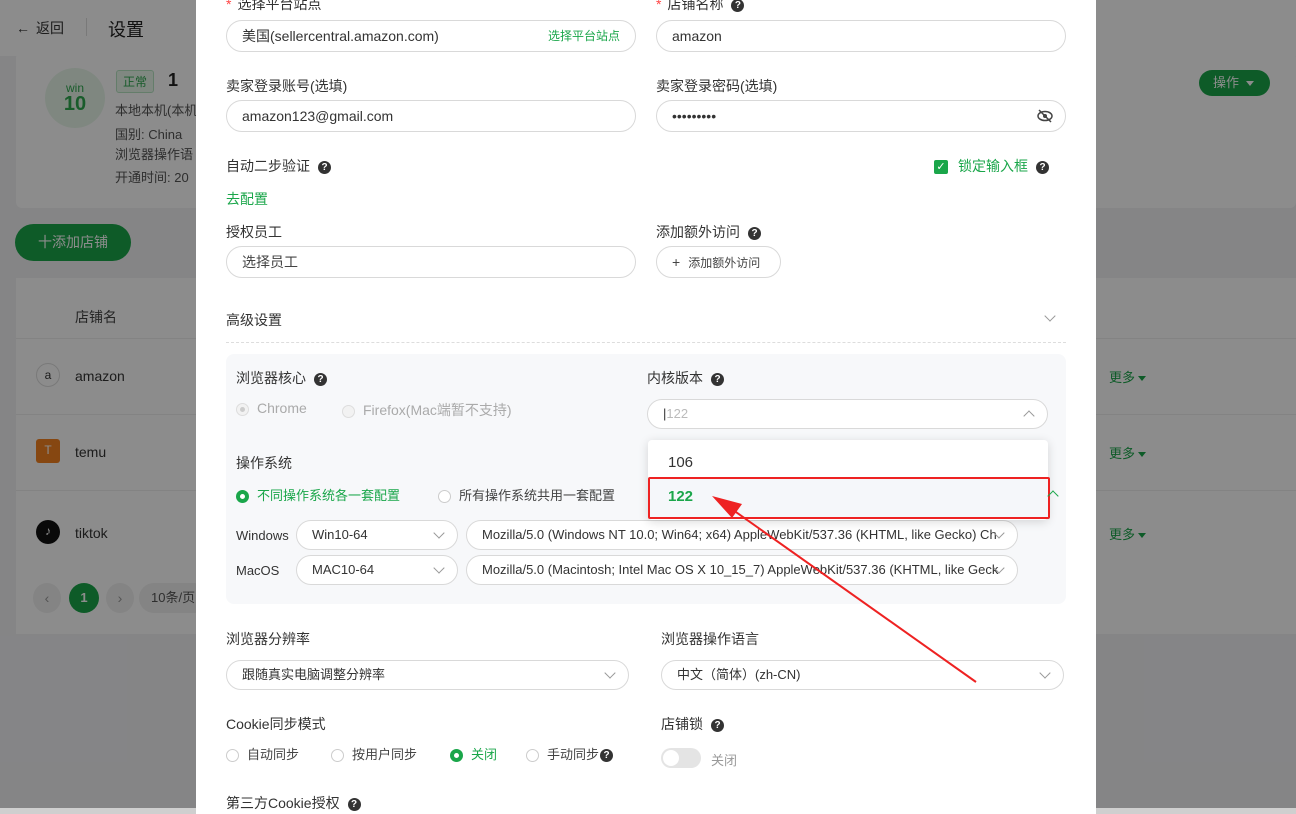 This screenshot has height=814, width=1296. What do you see at coordinates (851, 593) in the screenshot?
I see `arrow-line` at bounding box center [851, 593].